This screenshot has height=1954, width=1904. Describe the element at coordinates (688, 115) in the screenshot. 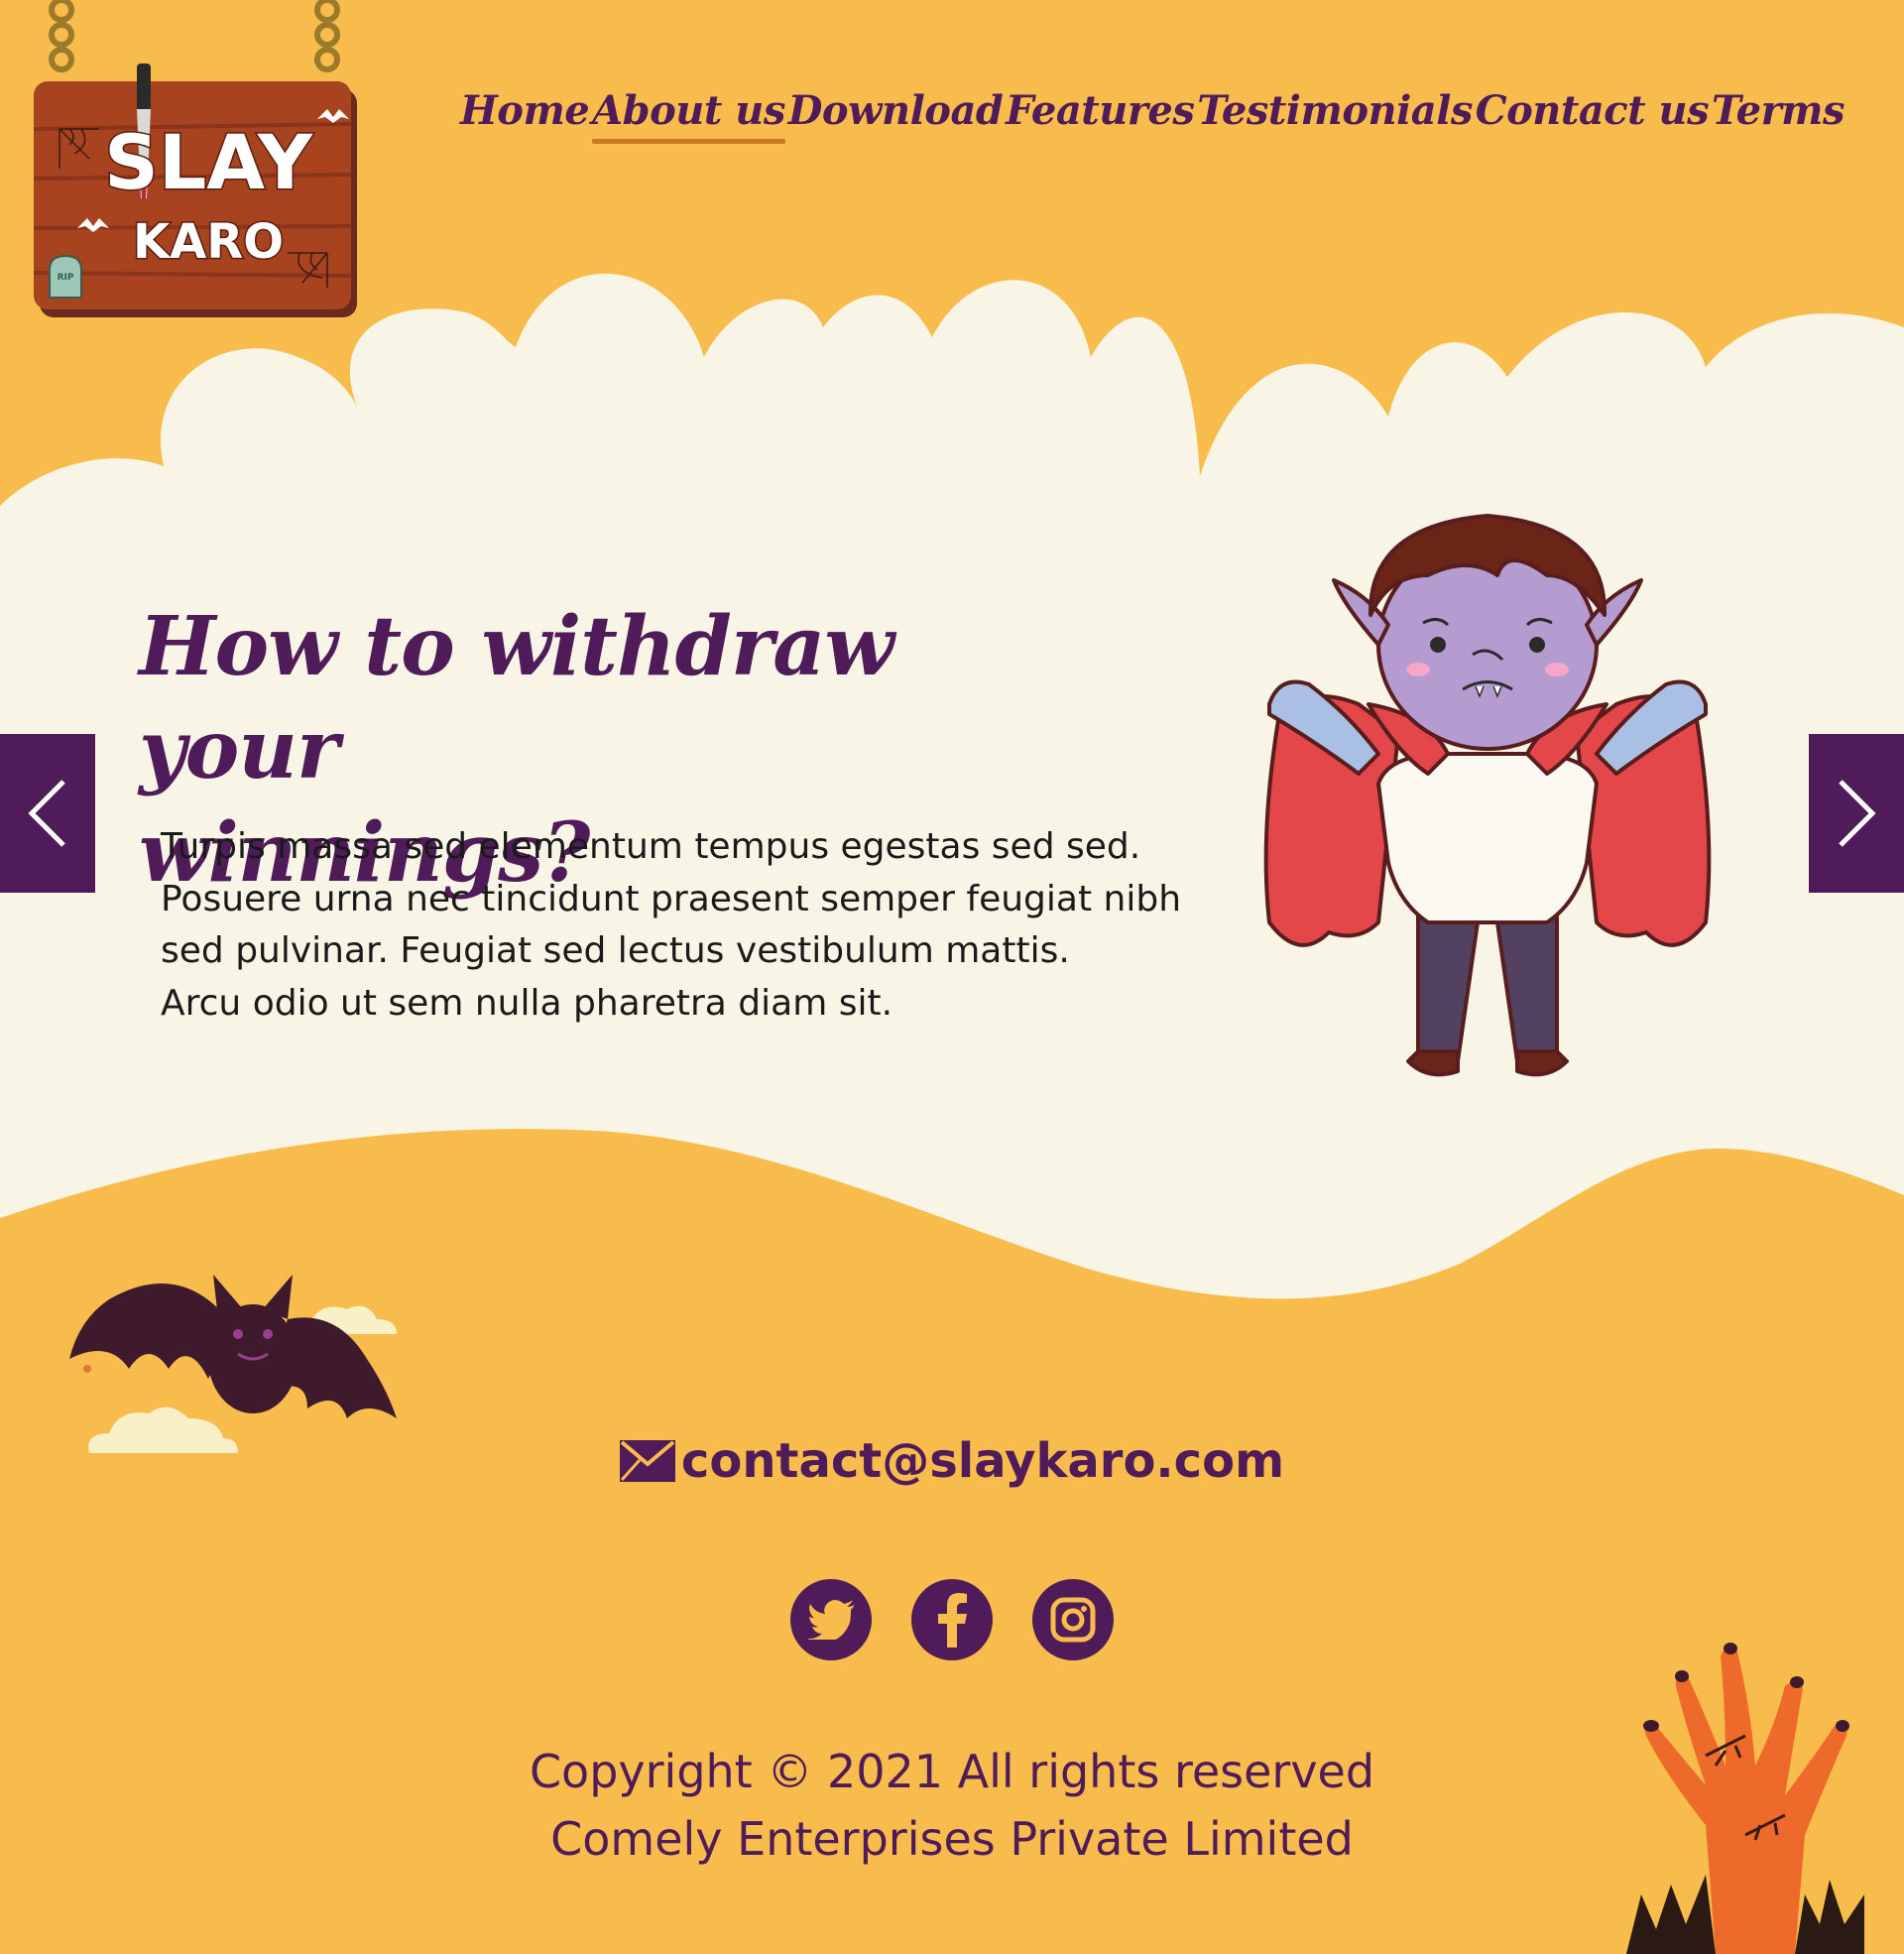

I see `nav-about-us: About us` at that location.